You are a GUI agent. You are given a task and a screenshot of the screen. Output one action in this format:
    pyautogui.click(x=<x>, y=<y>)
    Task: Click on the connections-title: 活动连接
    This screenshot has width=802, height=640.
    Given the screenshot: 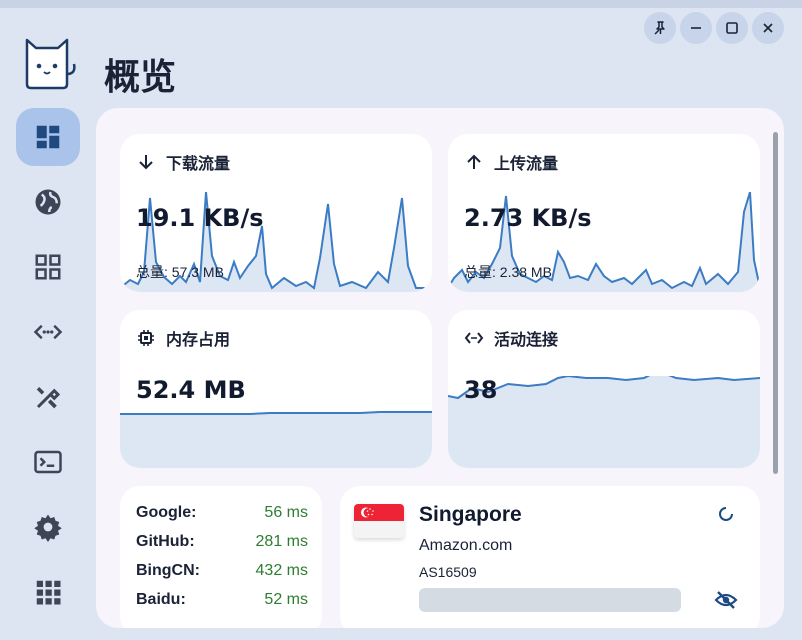 What is the action you would take?
    pyautogui.click(x=526, y=340)
    